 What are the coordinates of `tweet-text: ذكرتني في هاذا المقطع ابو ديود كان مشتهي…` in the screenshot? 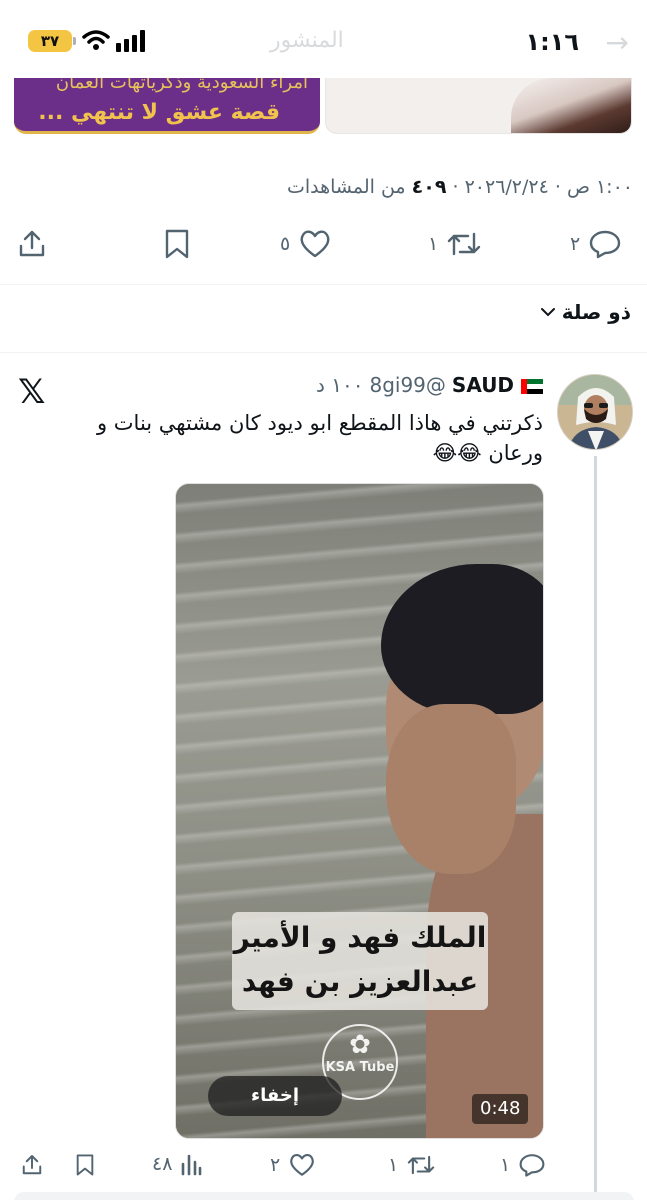 It's located at (319, 438).